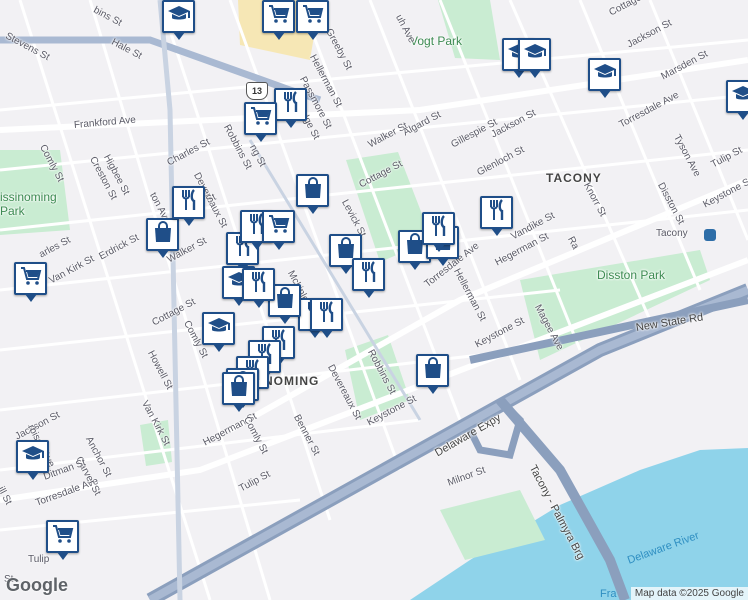 This screenshot has height=600, width=748. What do you see at coordinates (608, 594) in the screenshot?
I see `label-fra: Fra` at bounding box center [608, 594].